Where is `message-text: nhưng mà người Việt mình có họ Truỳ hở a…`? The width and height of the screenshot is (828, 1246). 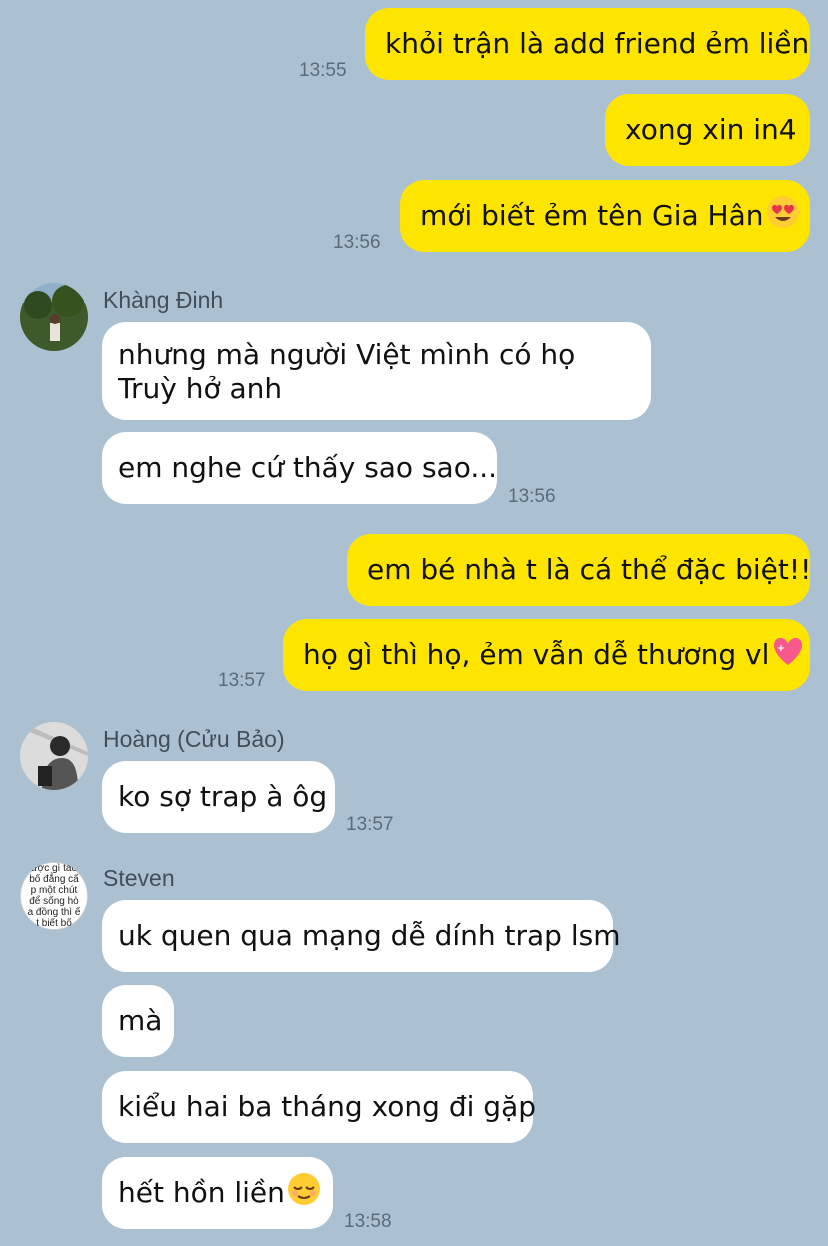 message-text: nhưng mà người Việt mình có họ Truỳ hở a… is located at coordinates (347, 371).